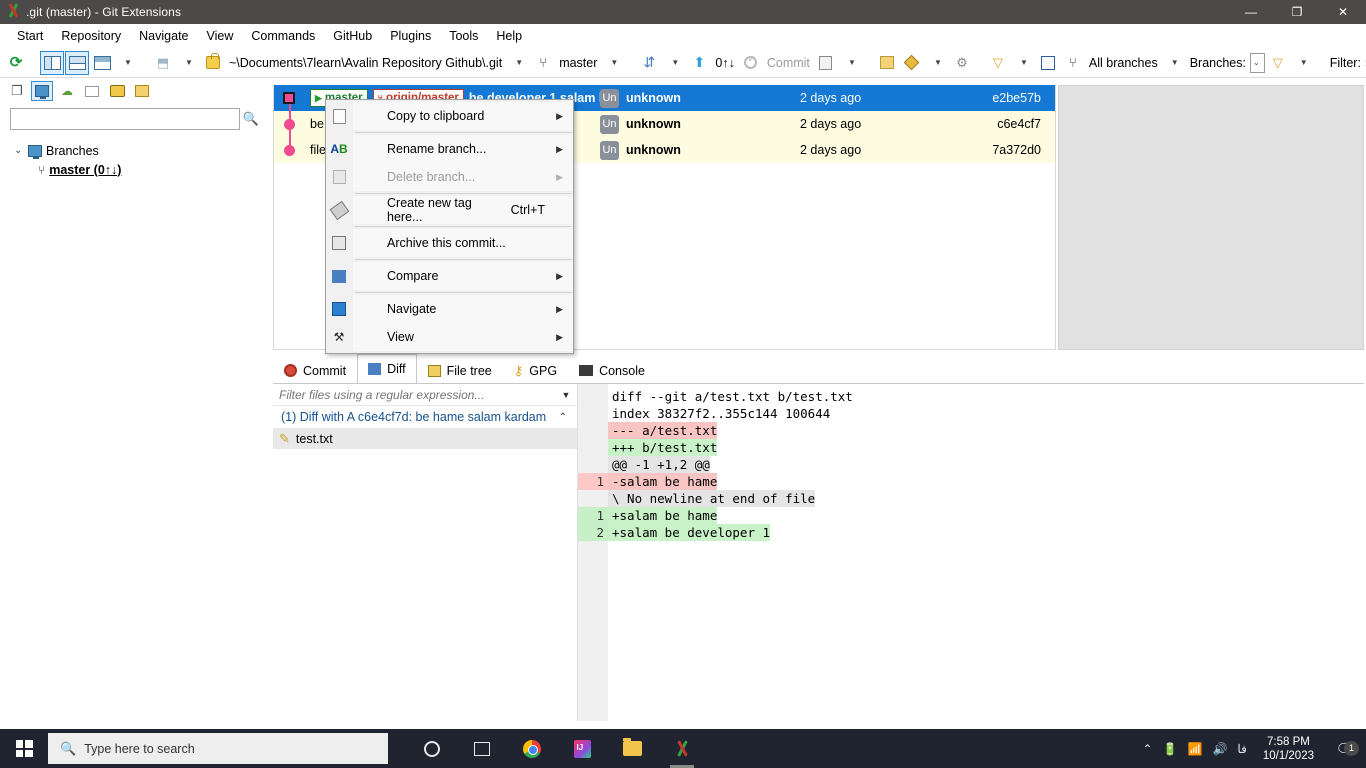 The height and width of the screenshot is (768, 1366). I want to click on panel-split-icon, so click(102, 63).